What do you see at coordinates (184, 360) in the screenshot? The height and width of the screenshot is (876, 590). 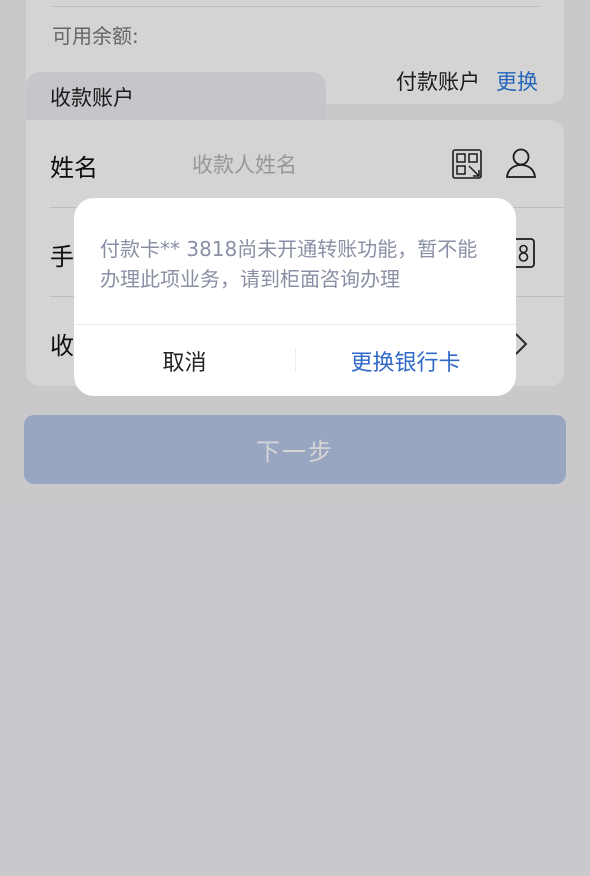 I see `cancel-button: 取消` at bounding box center [184, 360].